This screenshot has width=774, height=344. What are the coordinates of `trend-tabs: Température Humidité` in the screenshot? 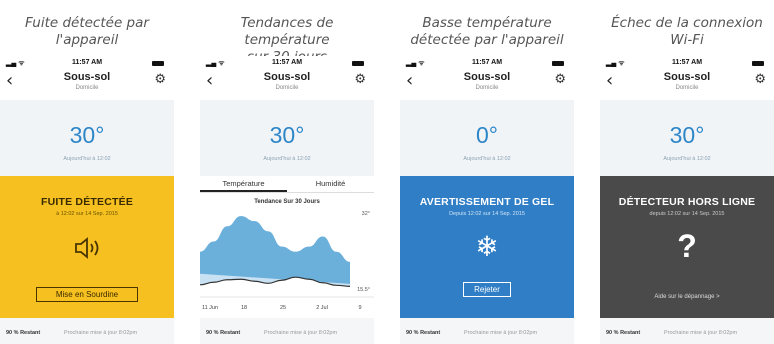 It's located at (287, 184).